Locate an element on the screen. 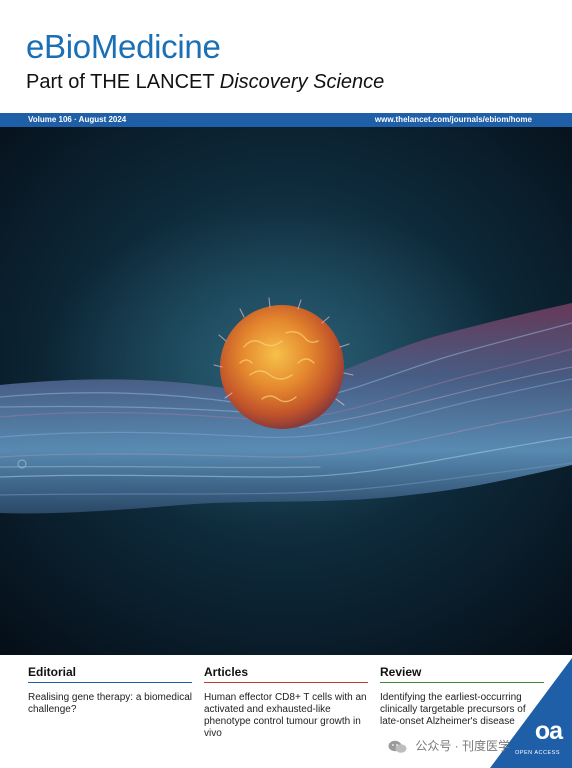 The height and width of the screenshot is (768, 572). section-heading-editorial: Editorial is located at coordinates (110, 674).